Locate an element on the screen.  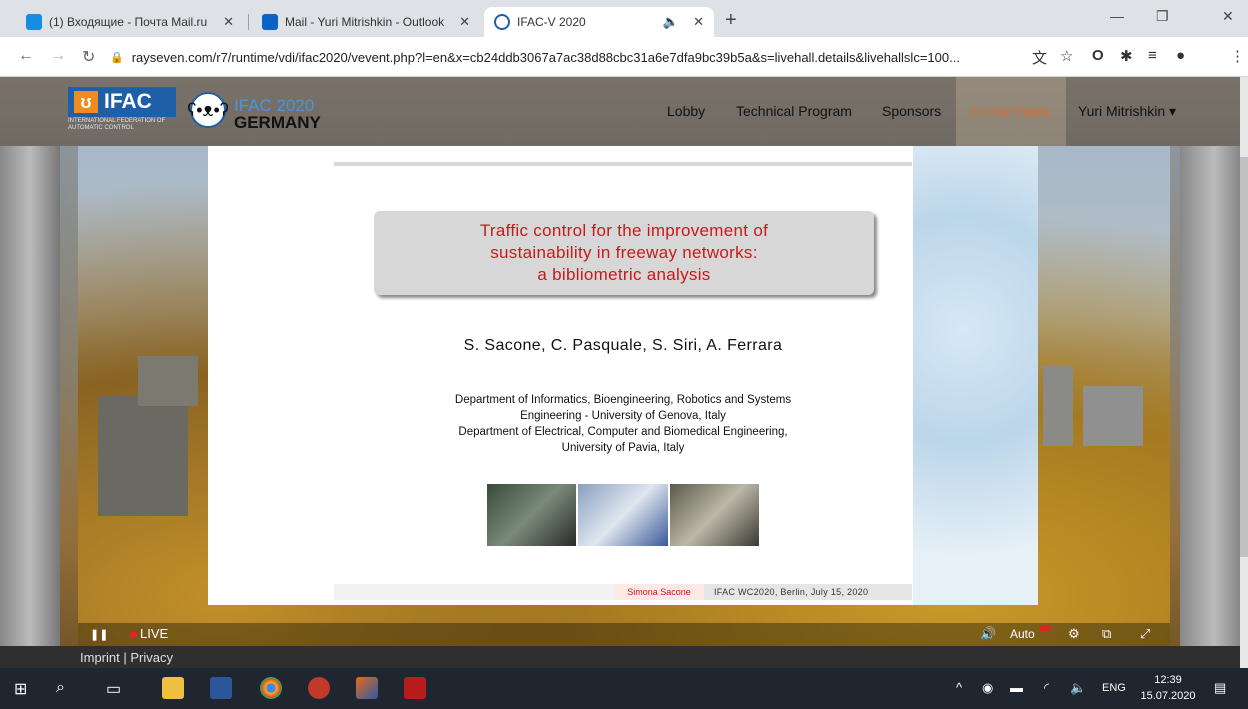
notifications-icon: ▤ is located at coordinates (1220, 688).